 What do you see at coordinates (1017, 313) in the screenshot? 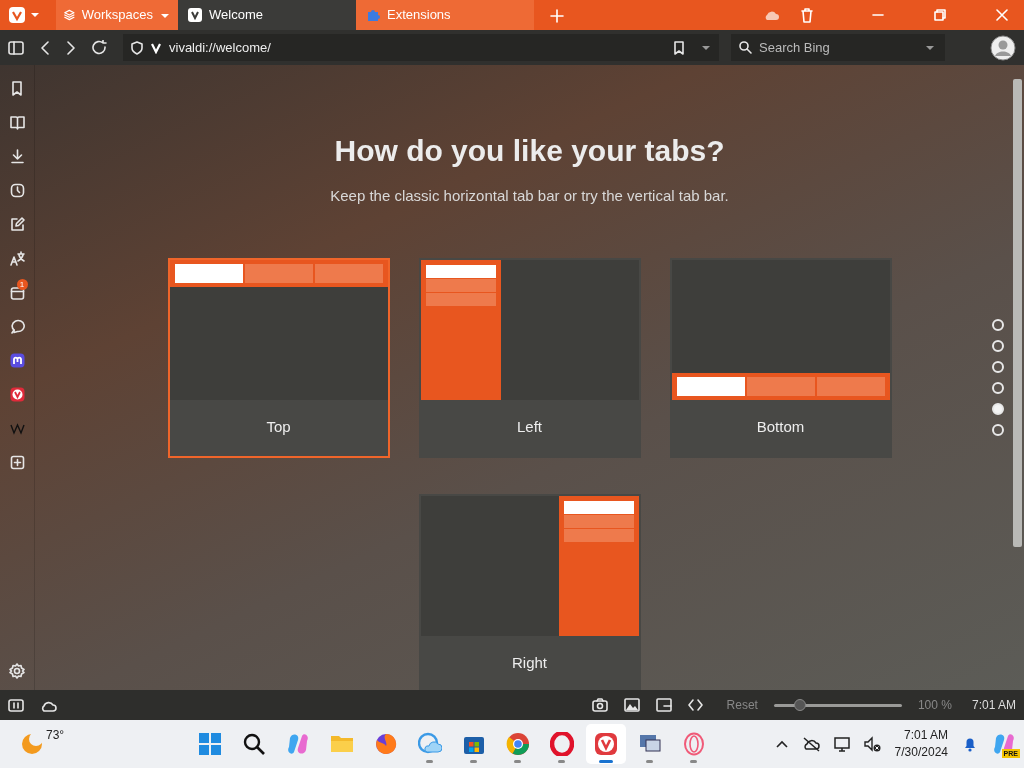
I see `scrollbar` at bounding box center [1017, 313].